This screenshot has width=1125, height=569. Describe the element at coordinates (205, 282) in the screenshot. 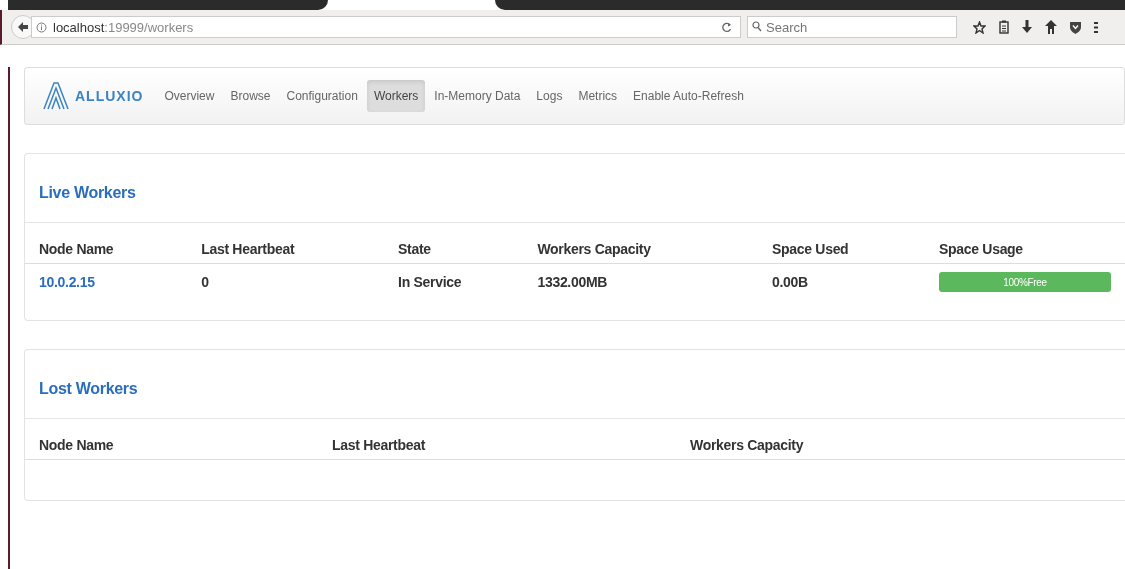

I see `table-cell: 0` at that location.